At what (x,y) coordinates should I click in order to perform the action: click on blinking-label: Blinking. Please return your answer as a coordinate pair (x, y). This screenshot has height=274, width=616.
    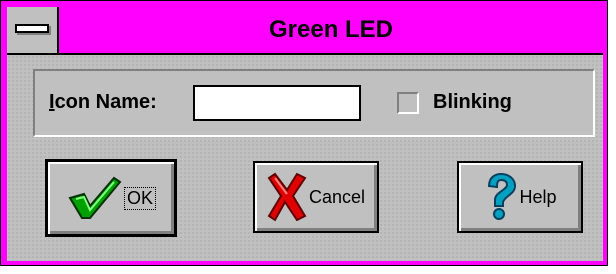
    Looking at the image, I should click on (472, 102).